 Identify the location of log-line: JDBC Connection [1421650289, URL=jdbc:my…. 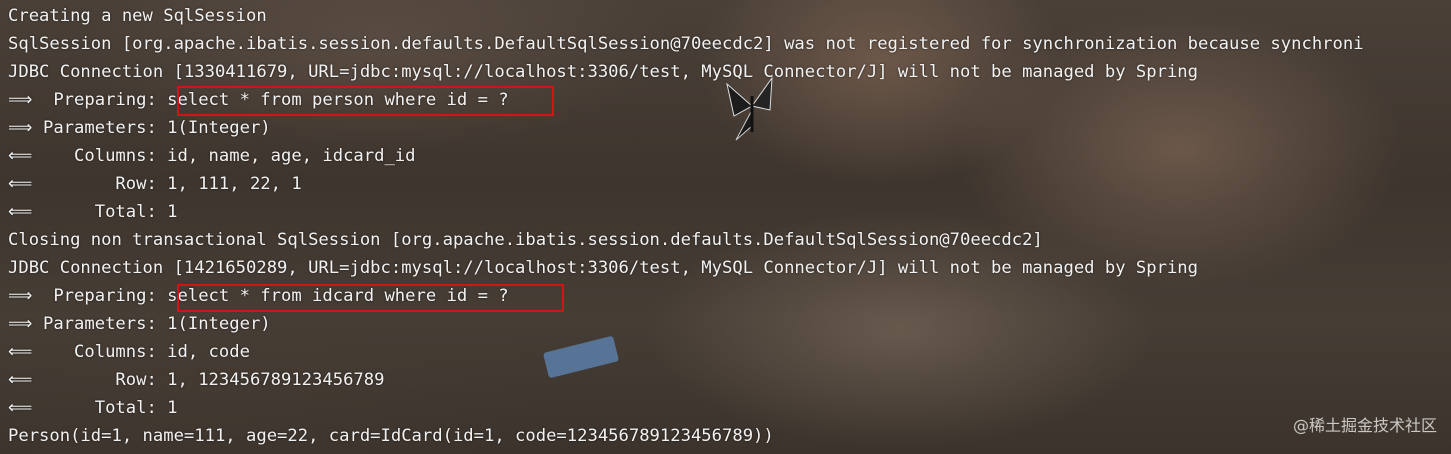
(603, 268).